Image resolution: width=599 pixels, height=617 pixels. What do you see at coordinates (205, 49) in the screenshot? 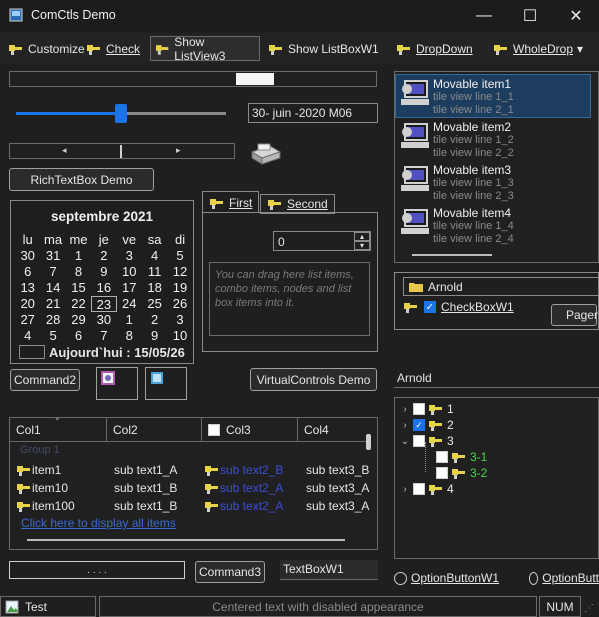
I see `show-listview3-button: Show ListView3` at bounding box center [205, 49].